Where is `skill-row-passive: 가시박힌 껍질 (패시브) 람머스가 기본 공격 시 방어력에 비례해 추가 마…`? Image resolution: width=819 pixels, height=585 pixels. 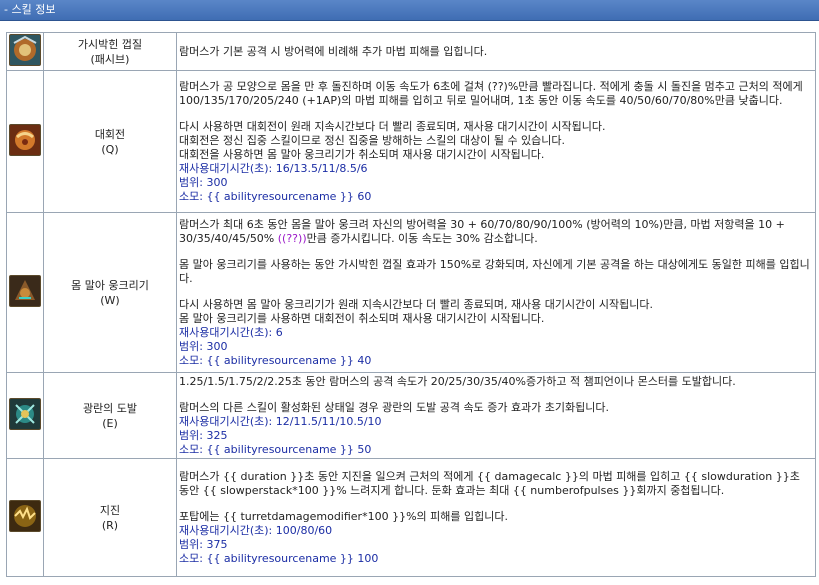 skill-row-passive: 가시박힌 껍질 (패시브) 람머스가 기본 공격 시 방어력에 비례해 추가 마… is located at coordinates (411, 51).